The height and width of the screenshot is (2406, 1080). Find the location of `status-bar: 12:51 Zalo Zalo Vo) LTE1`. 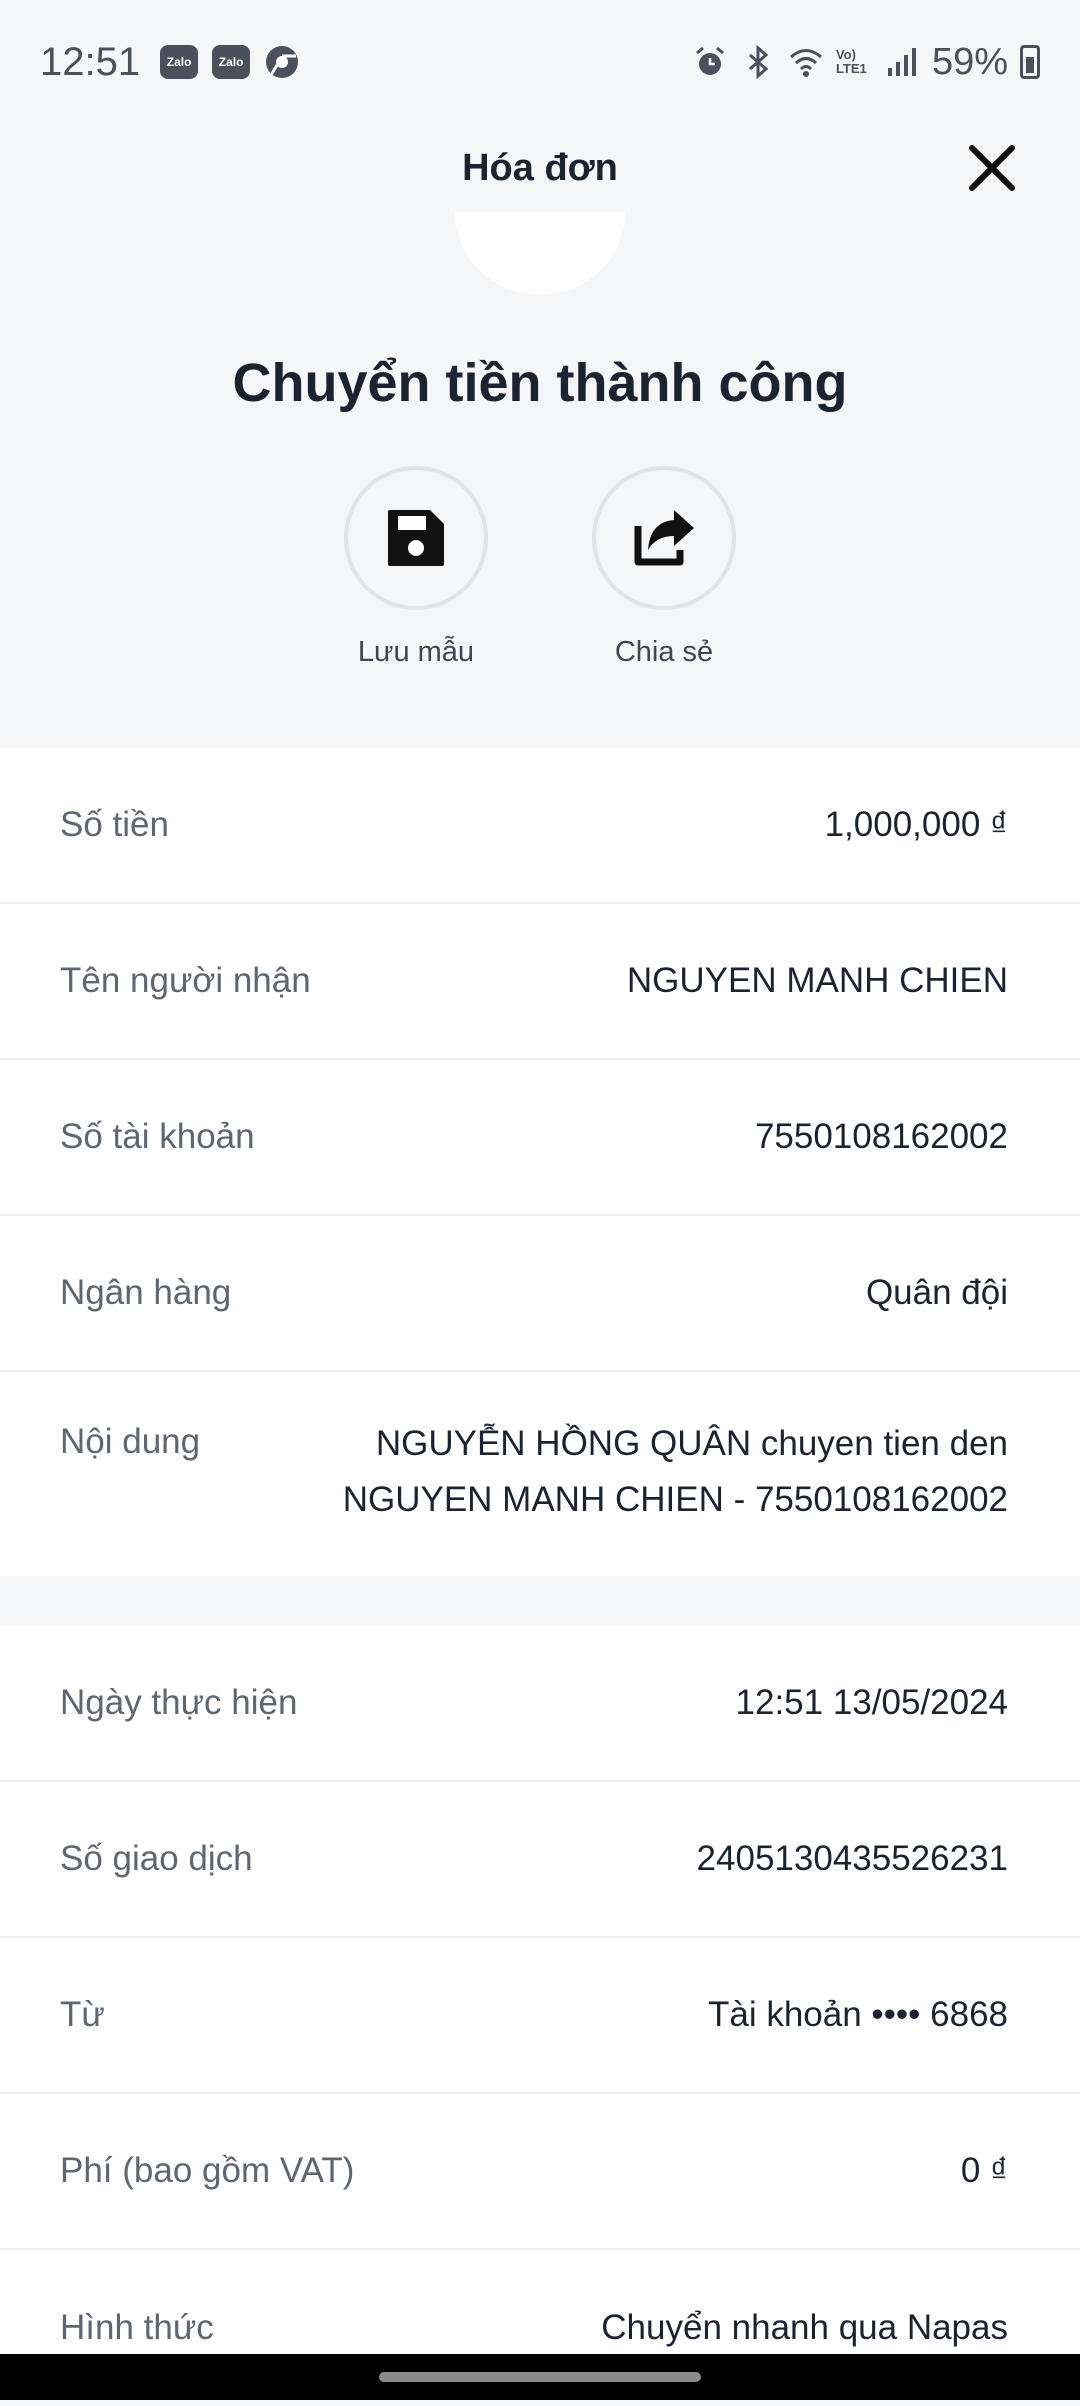

status-bar: 12:51 Zalo Zalo Vo) LTE1 is located at coordinates (540, 62).